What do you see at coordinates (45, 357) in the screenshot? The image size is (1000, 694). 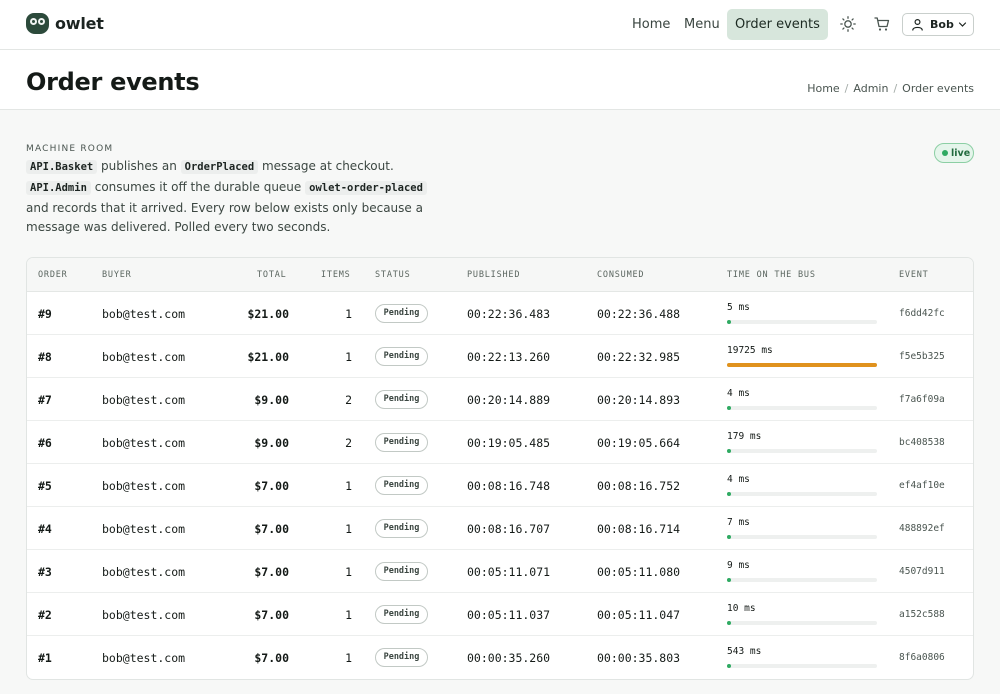 I see `order-number: #8` at bounding box center [45, 357].